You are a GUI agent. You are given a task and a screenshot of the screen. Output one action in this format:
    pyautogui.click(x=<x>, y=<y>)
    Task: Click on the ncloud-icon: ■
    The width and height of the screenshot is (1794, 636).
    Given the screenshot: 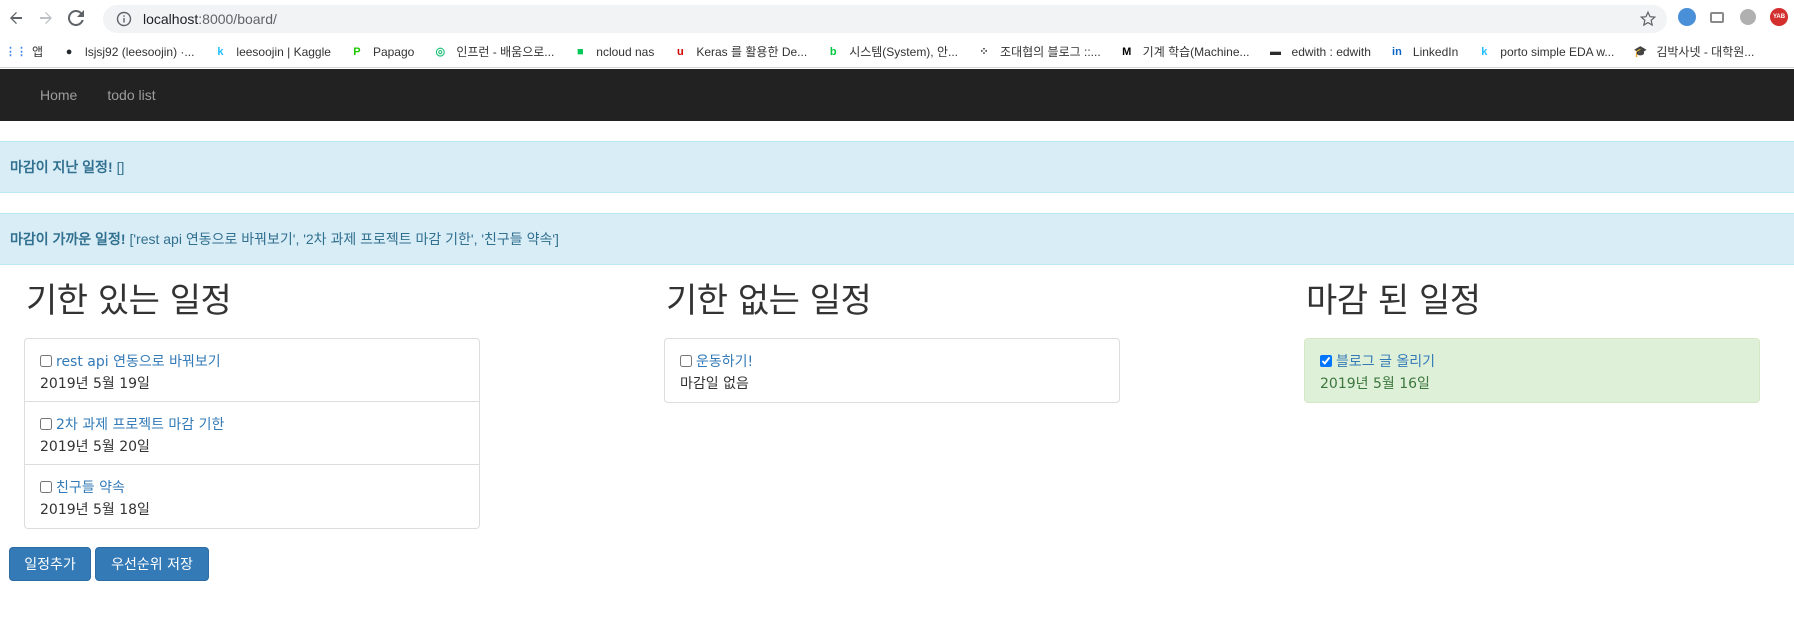 What is the action you would take?
    pyautogui.click(x=580, y=51)
    